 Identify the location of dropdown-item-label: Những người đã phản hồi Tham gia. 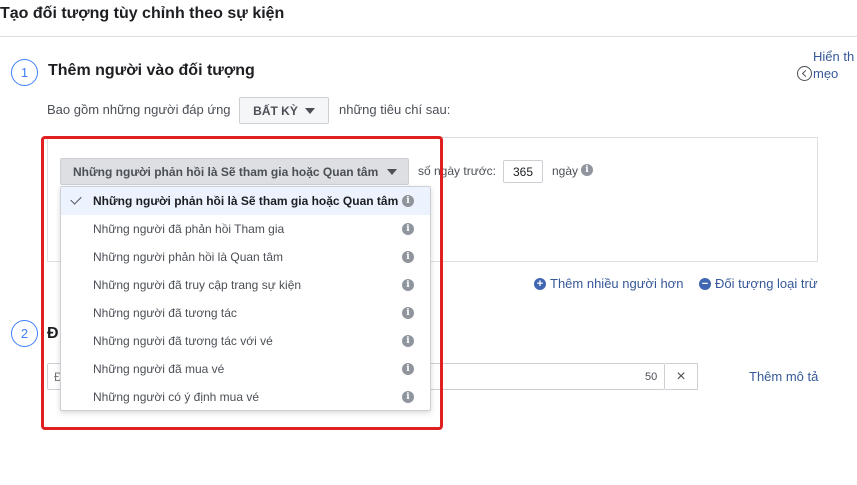
(189, 229).